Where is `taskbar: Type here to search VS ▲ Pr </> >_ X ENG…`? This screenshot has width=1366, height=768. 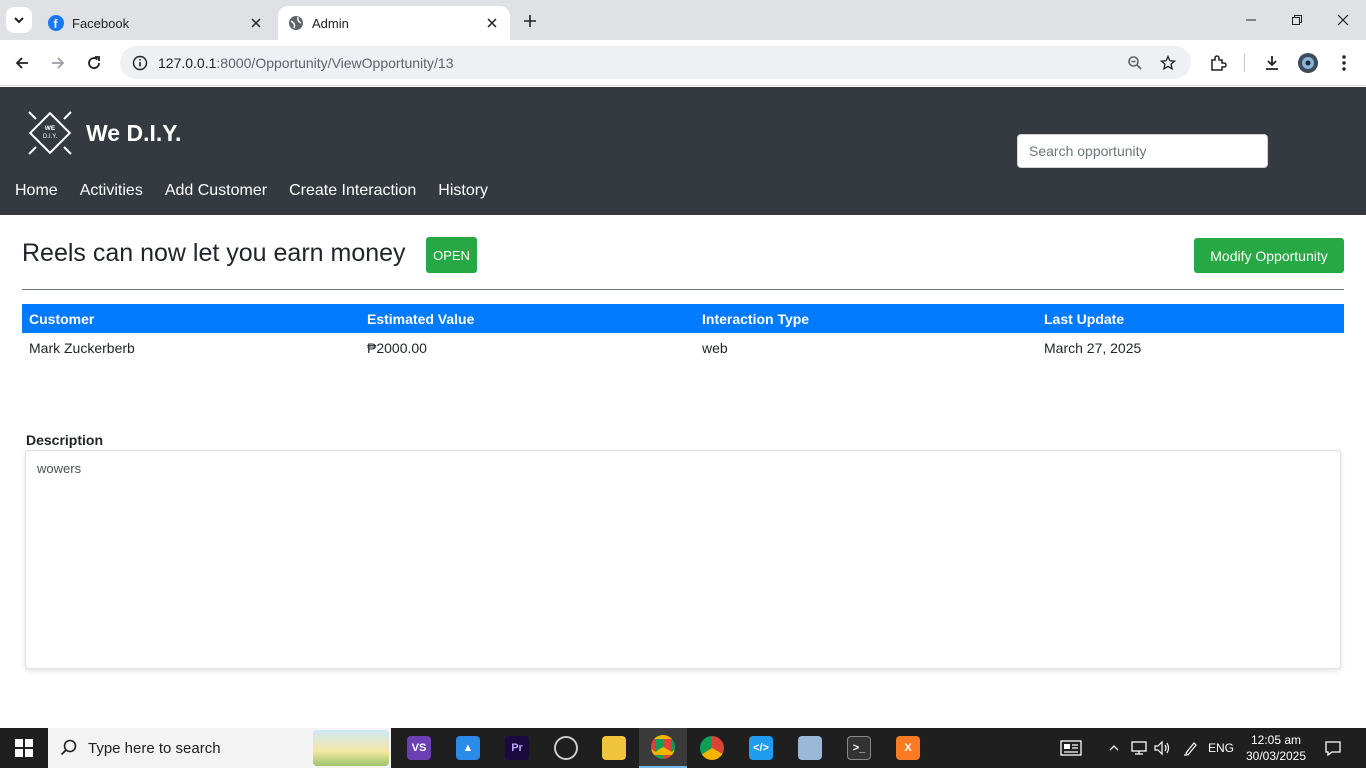
taskbar: Type here to search VS ▲ Pr </> >_ X ENG… is located at coordinates (683, 748).